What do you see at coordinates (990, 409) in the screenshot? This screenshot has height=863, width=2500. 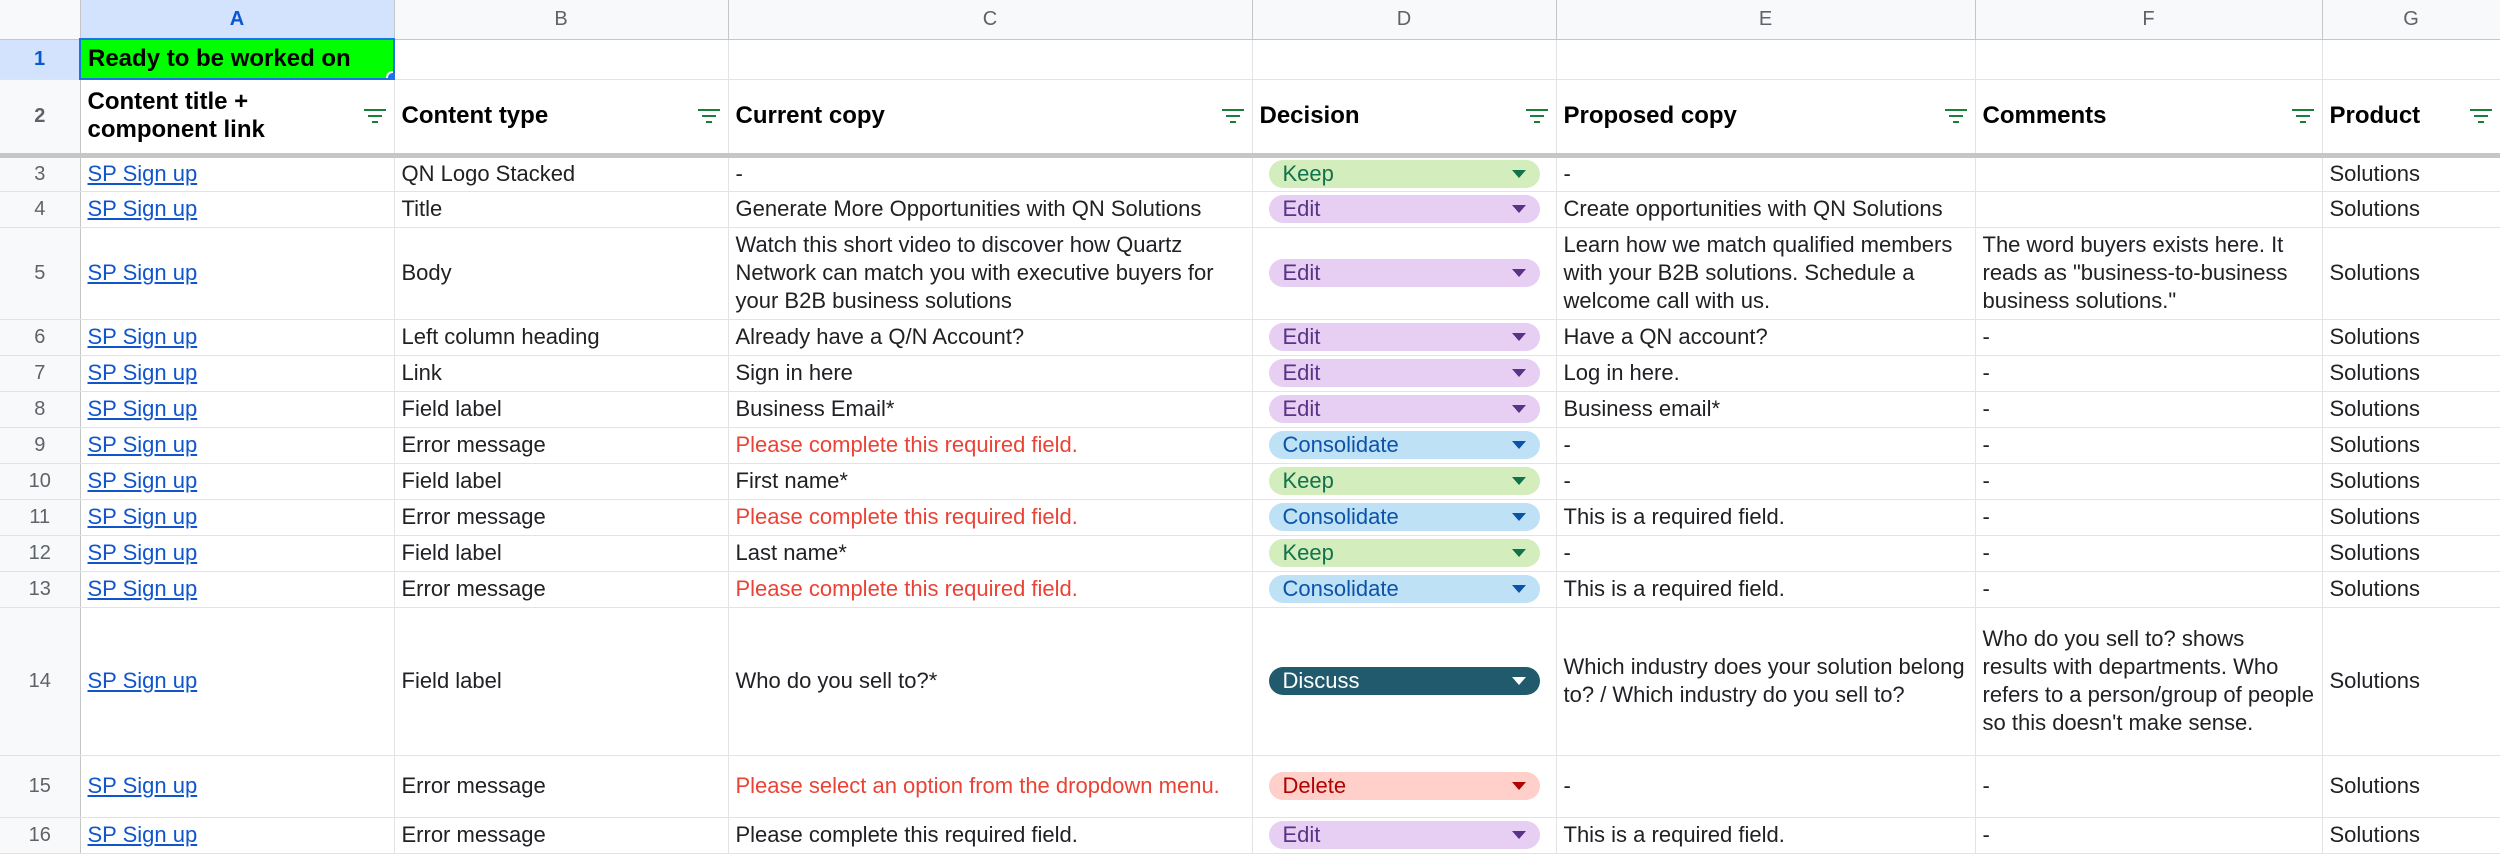 I see `cell-current-copy: Business Email*` at bounding box center [990, 409].